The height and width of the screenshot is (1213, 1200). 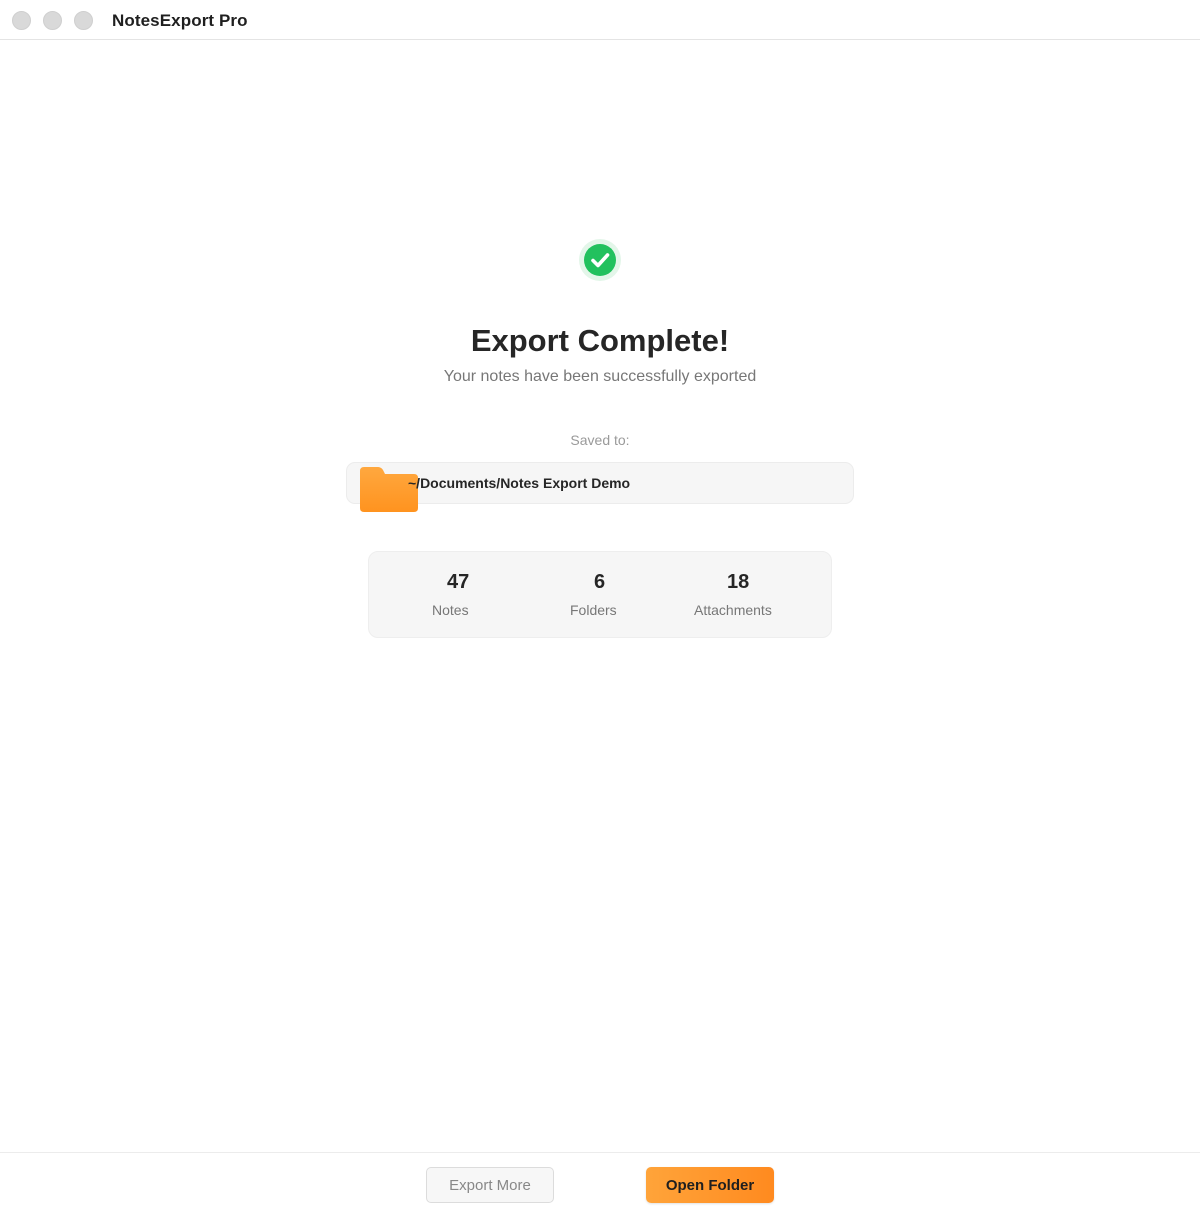 What do you see at coordinates (21, 20) in the screenshot?
I see `close-window-button` at bounding box center [21, 20].